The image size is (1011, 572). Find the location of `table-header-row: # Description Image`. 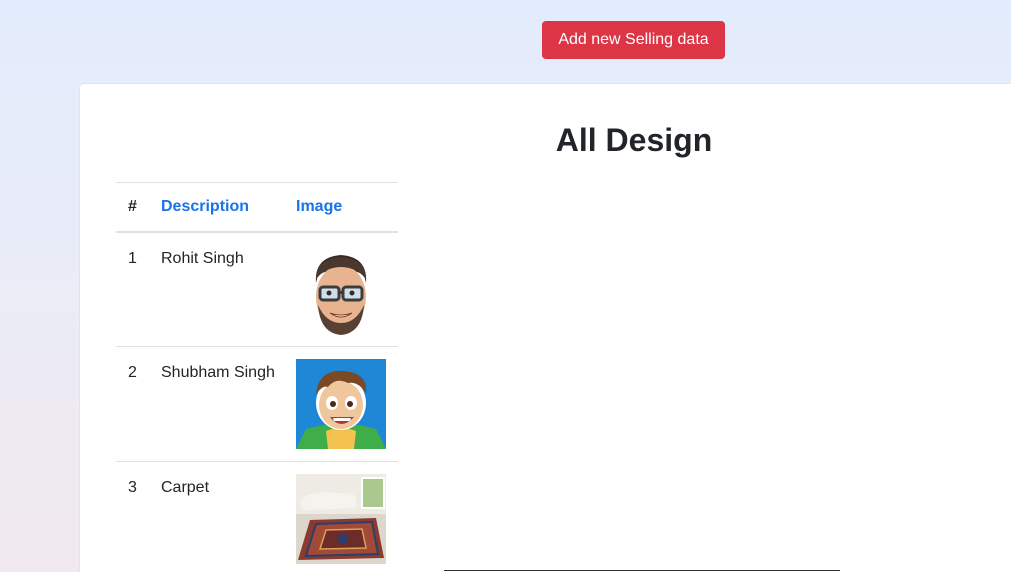

table-header-row: # Description Image is located at coordinates (257, 207).